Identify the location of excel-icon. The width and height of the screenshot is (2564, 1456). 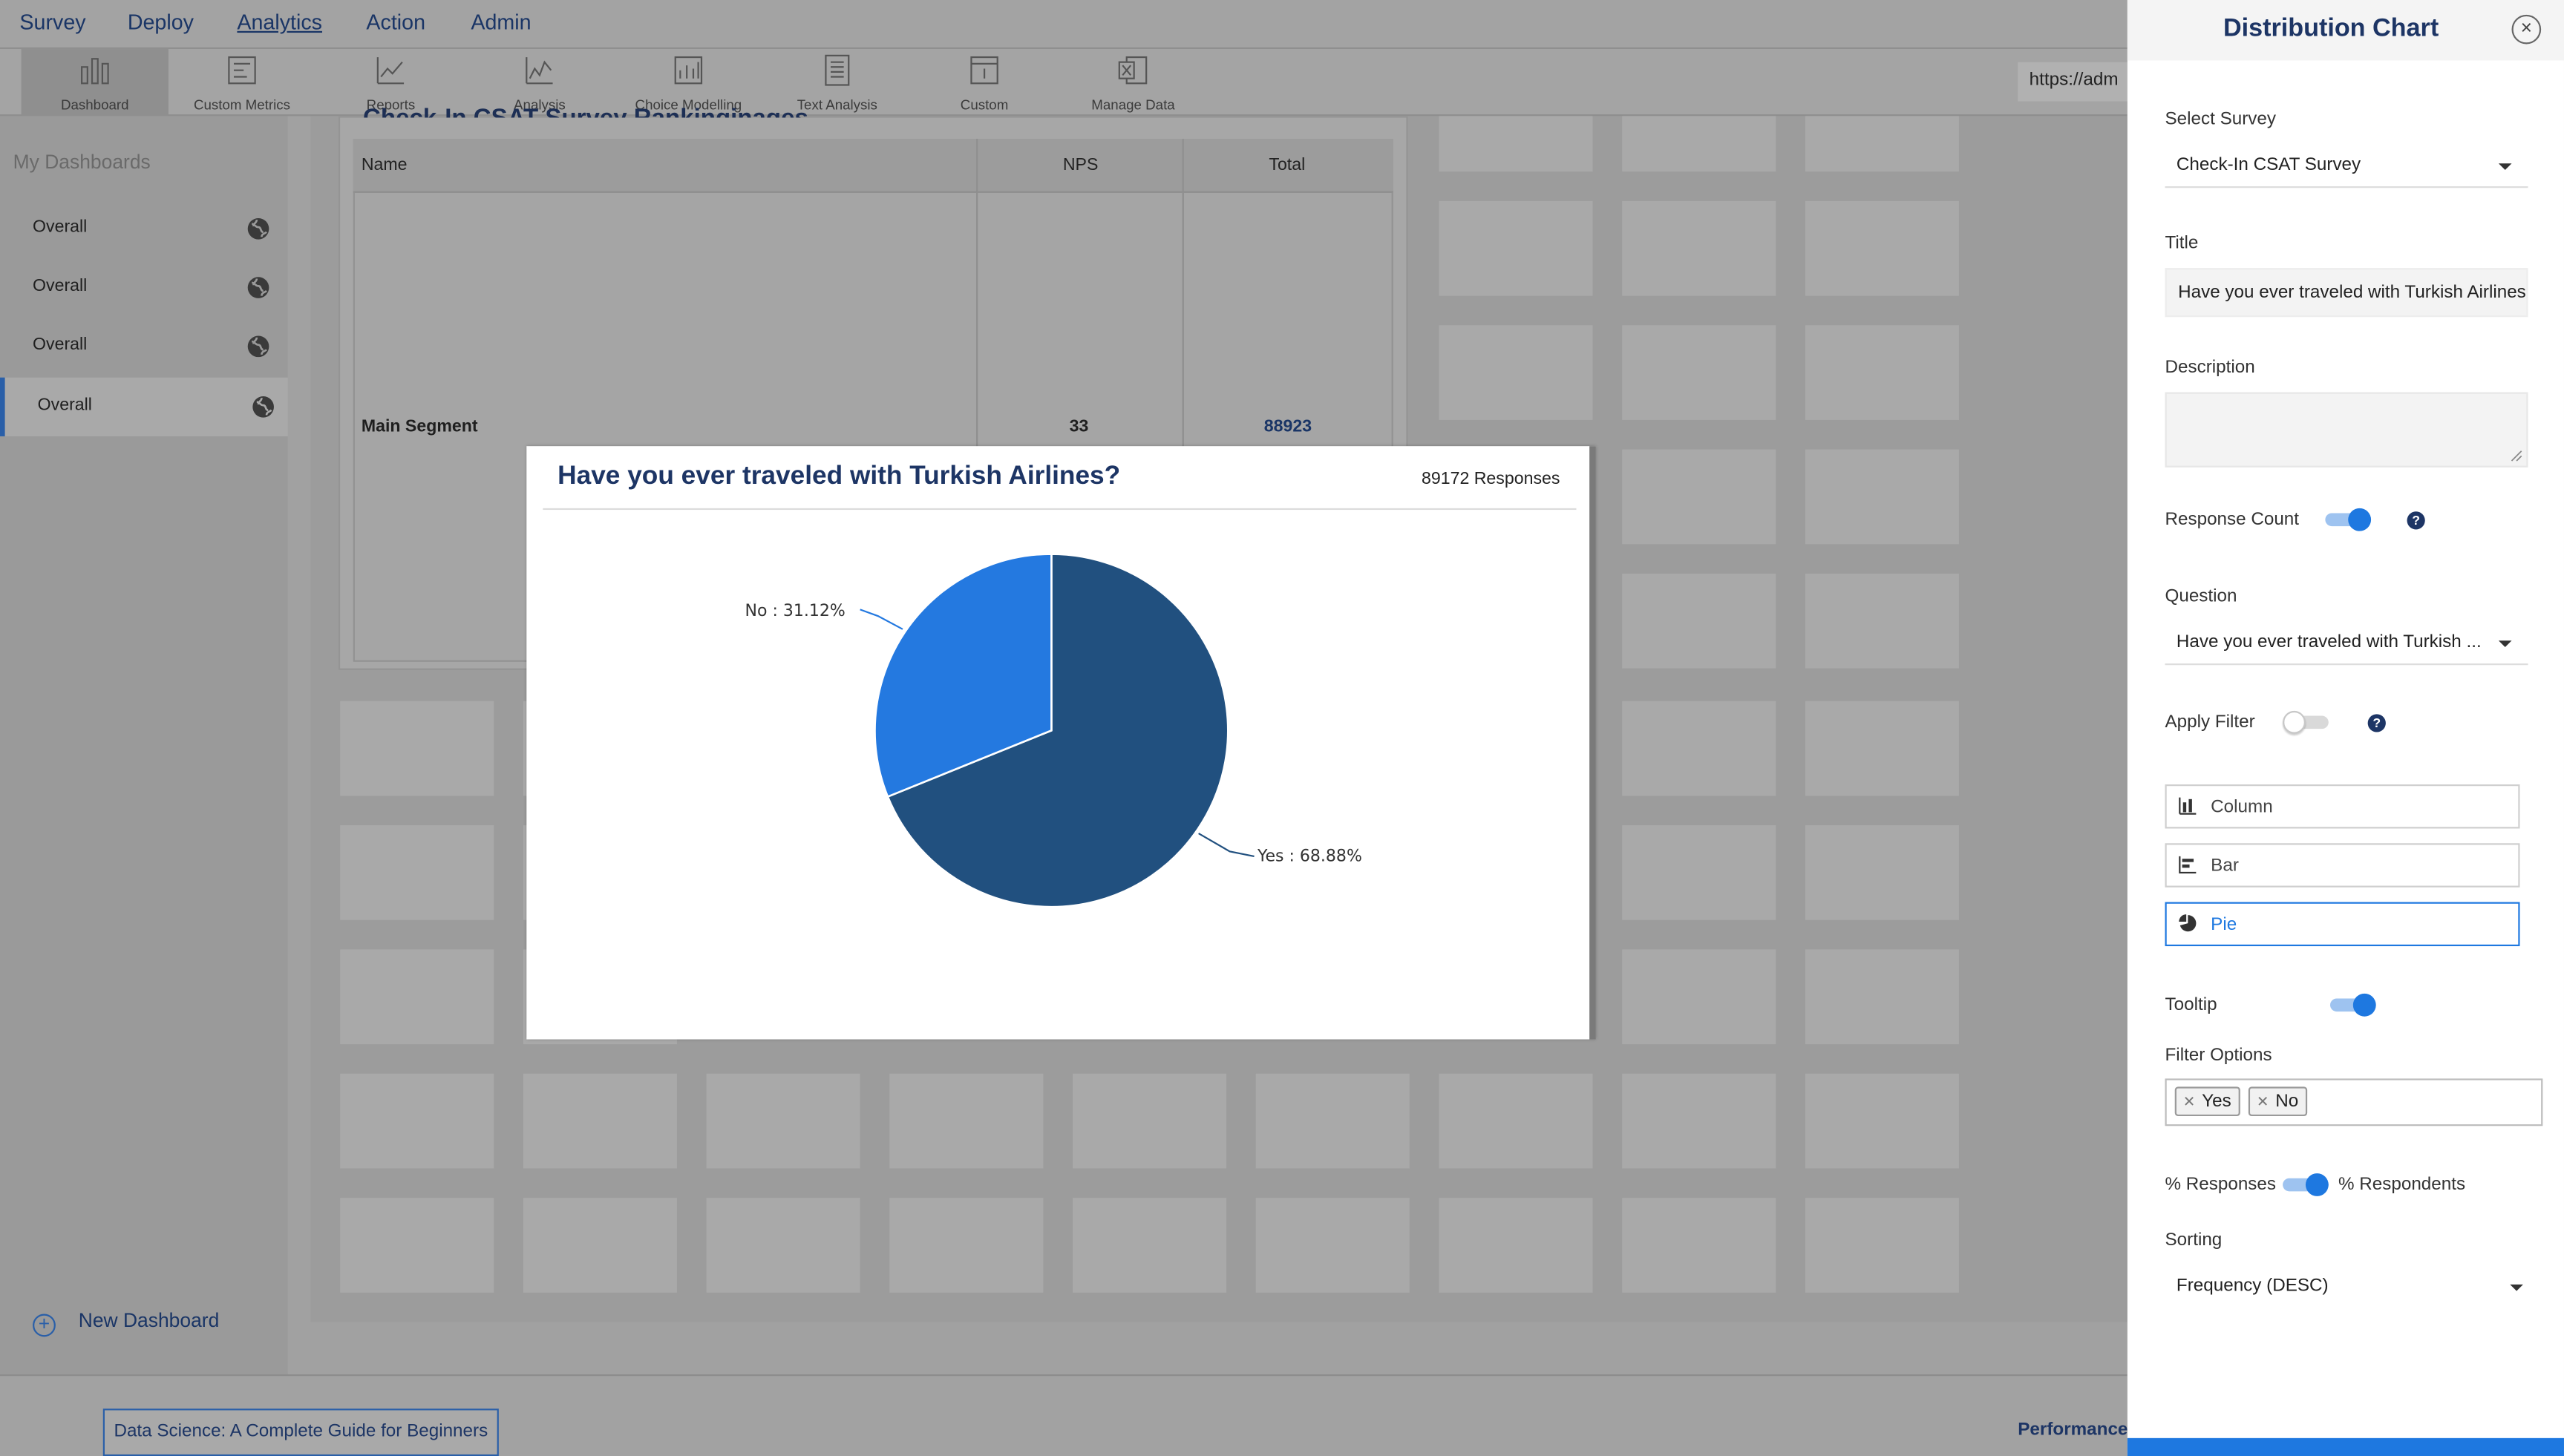
(1133, 71).